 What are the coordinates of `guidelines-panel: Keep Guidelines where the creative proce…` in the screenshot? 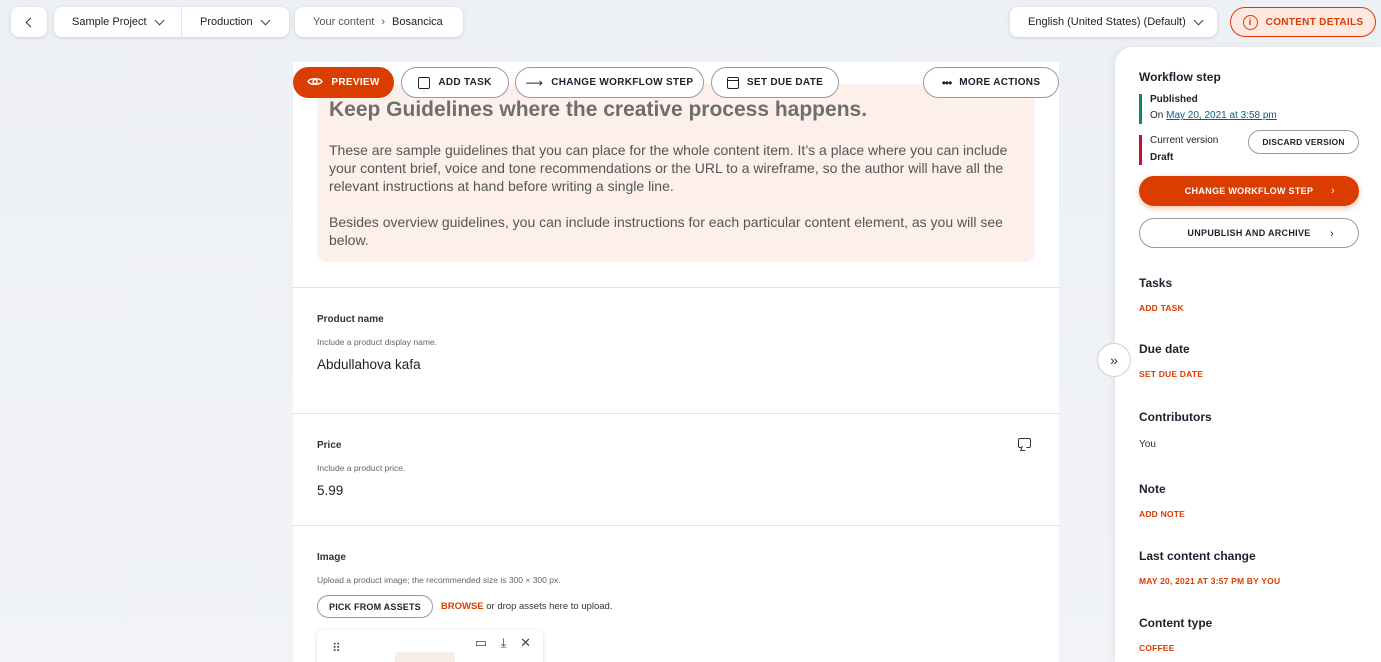 It's located at (676, 173).